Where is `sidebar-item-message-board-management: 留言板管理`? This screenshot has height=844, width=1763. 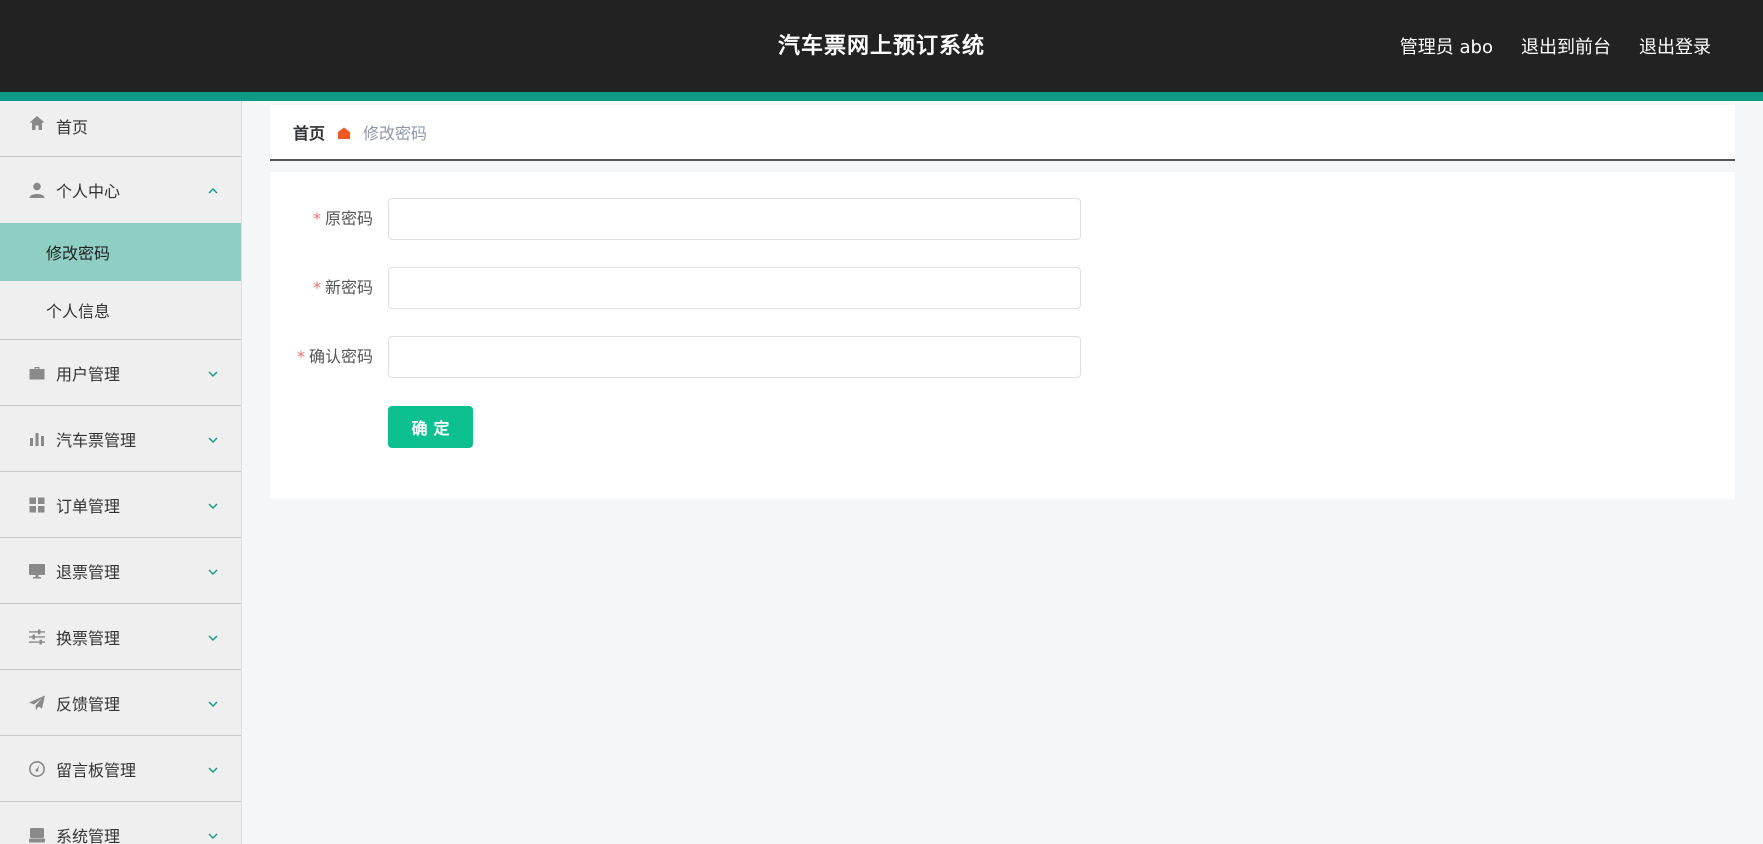 sidebar-item-message-board-management: 留言板管理 is located at coordinates (120, 769).